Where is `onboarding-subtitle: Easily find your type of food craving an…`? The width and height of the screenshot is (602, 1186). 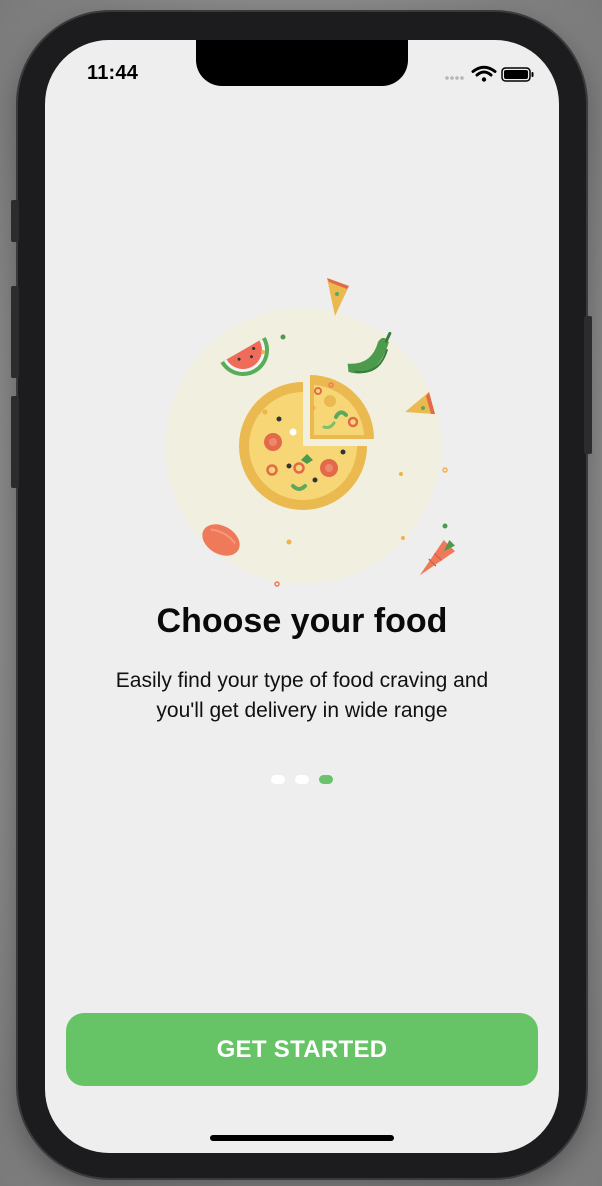
onboarding-subtitle: Easily find your type of food craving an… is located at coordinates (302, 696).